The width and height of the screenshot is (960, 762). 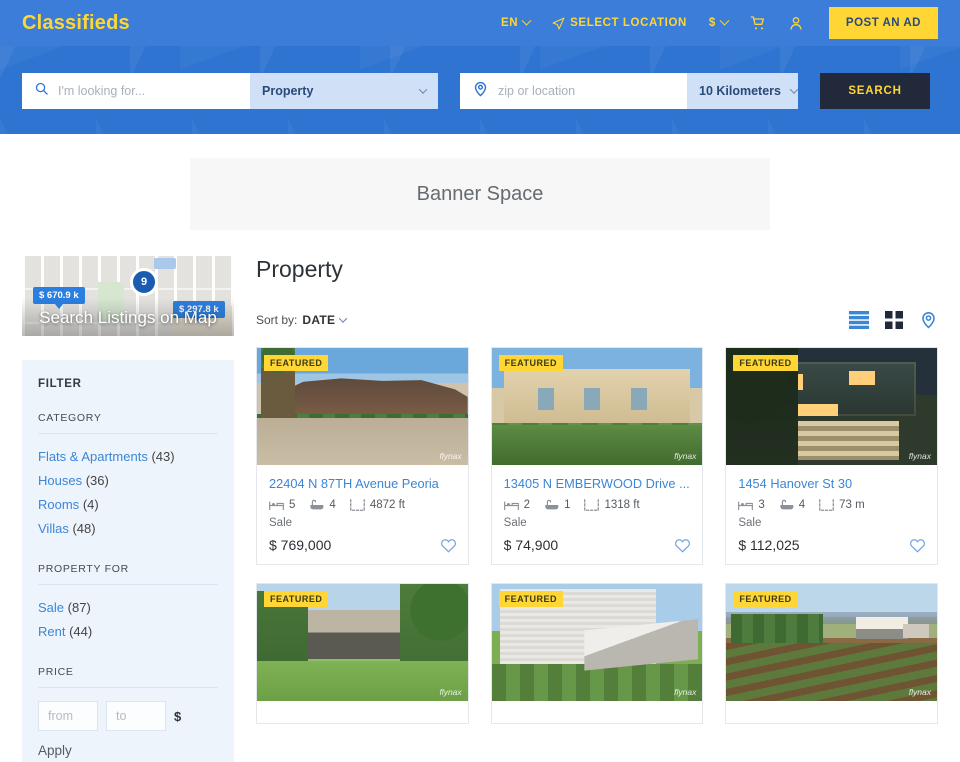 I want to click on price-currency-symbol: $, so click(x=178, y=716).